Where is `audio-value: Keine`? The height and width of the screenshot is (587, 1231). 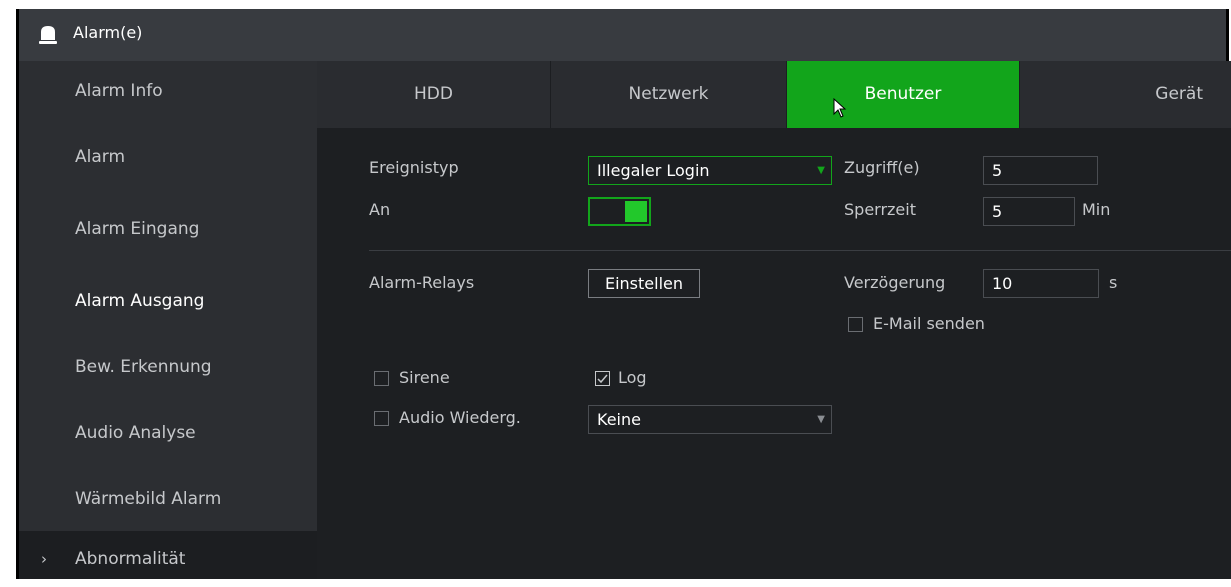
audio-value: Keine is located at coordinates (619, 419).